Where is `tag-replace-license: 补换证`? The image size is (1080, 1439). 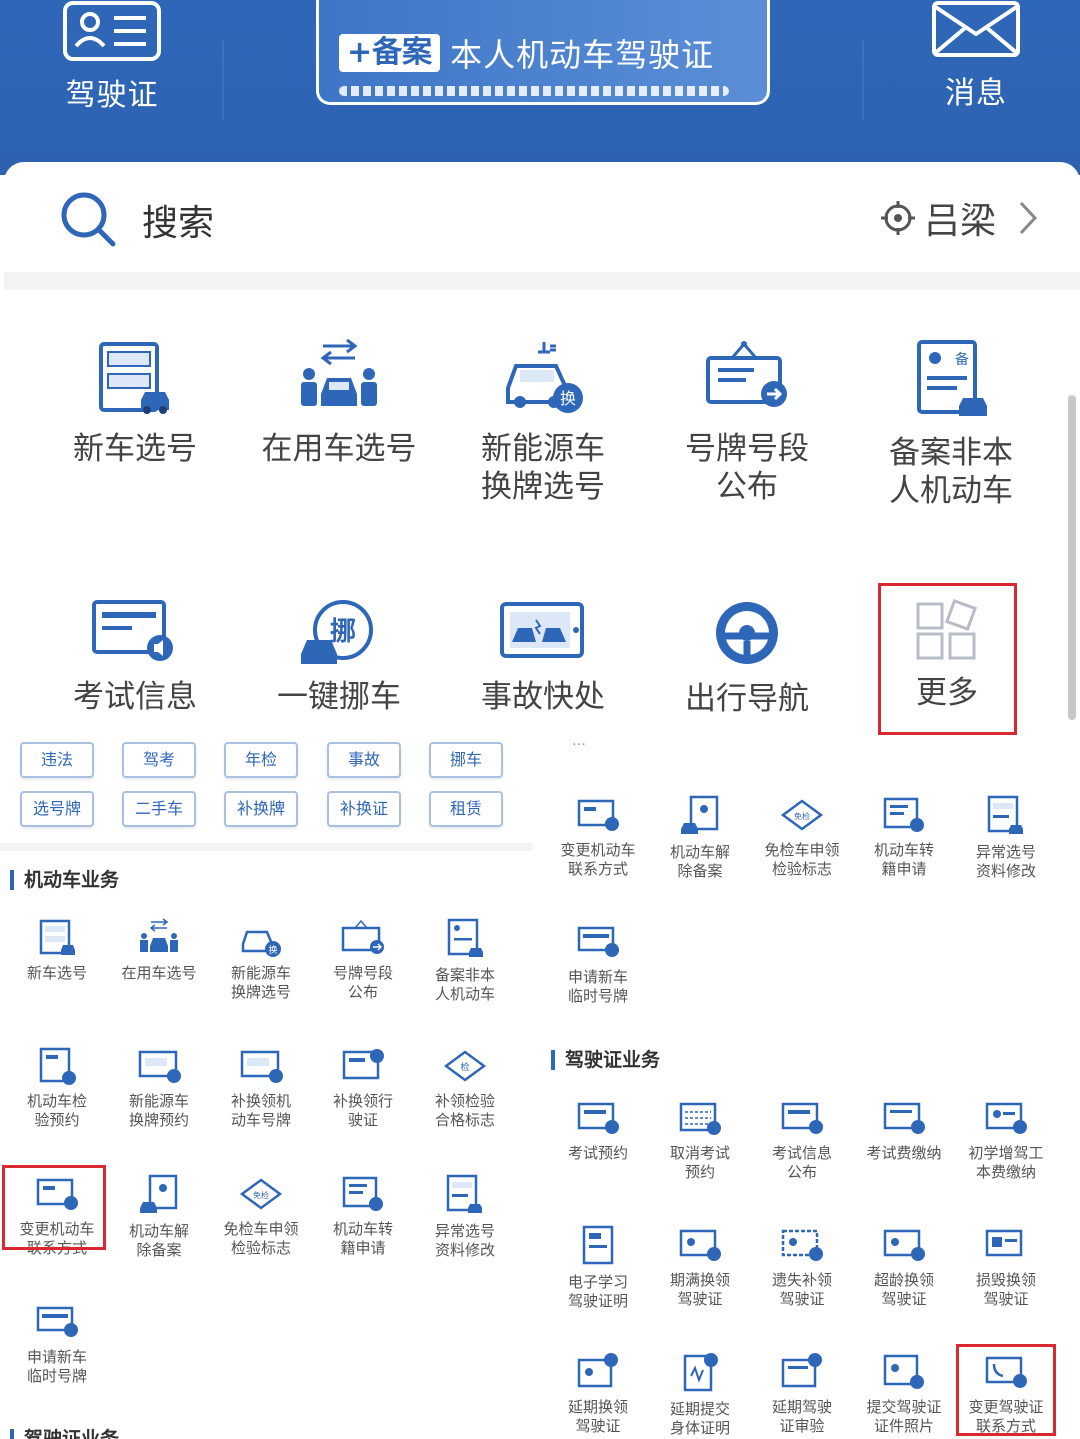 tag-replace-license: 补换证 is located at coordinates (364, 809).